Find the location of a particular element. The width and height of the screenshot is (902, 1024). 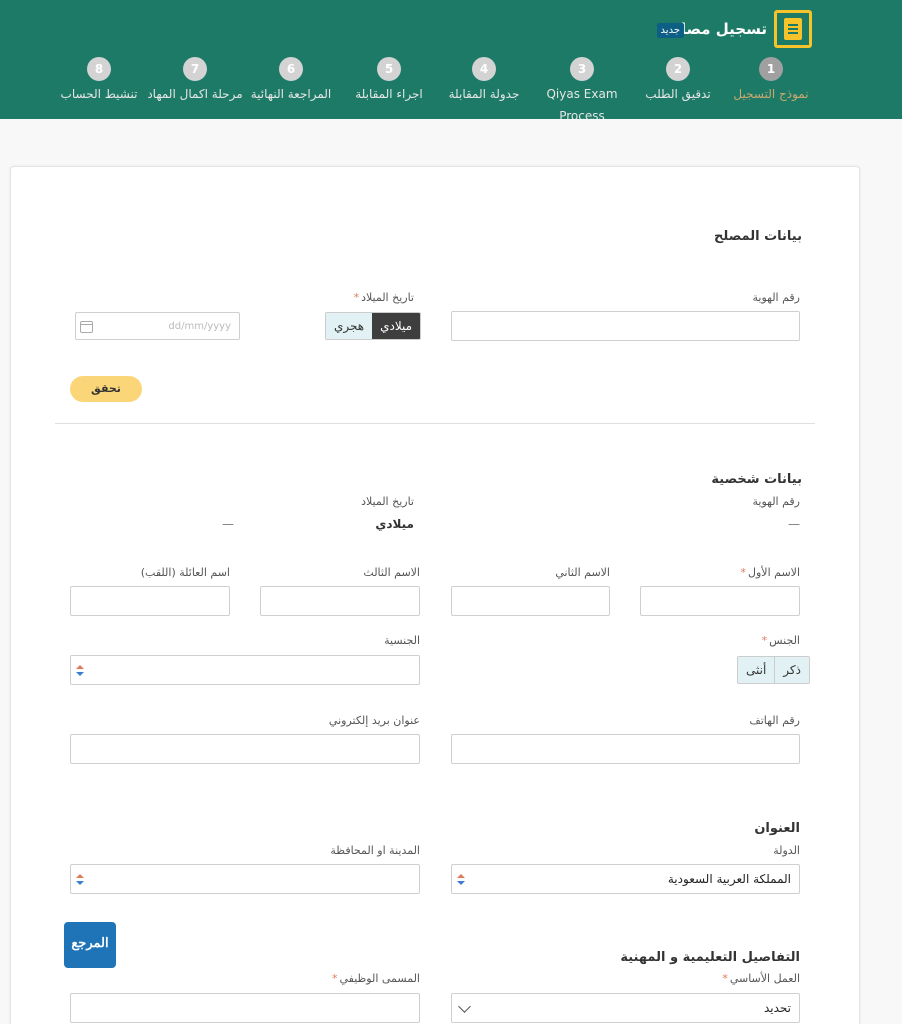

step-1: 1 نموذج التسجيل is located at coordinates (771, 81).